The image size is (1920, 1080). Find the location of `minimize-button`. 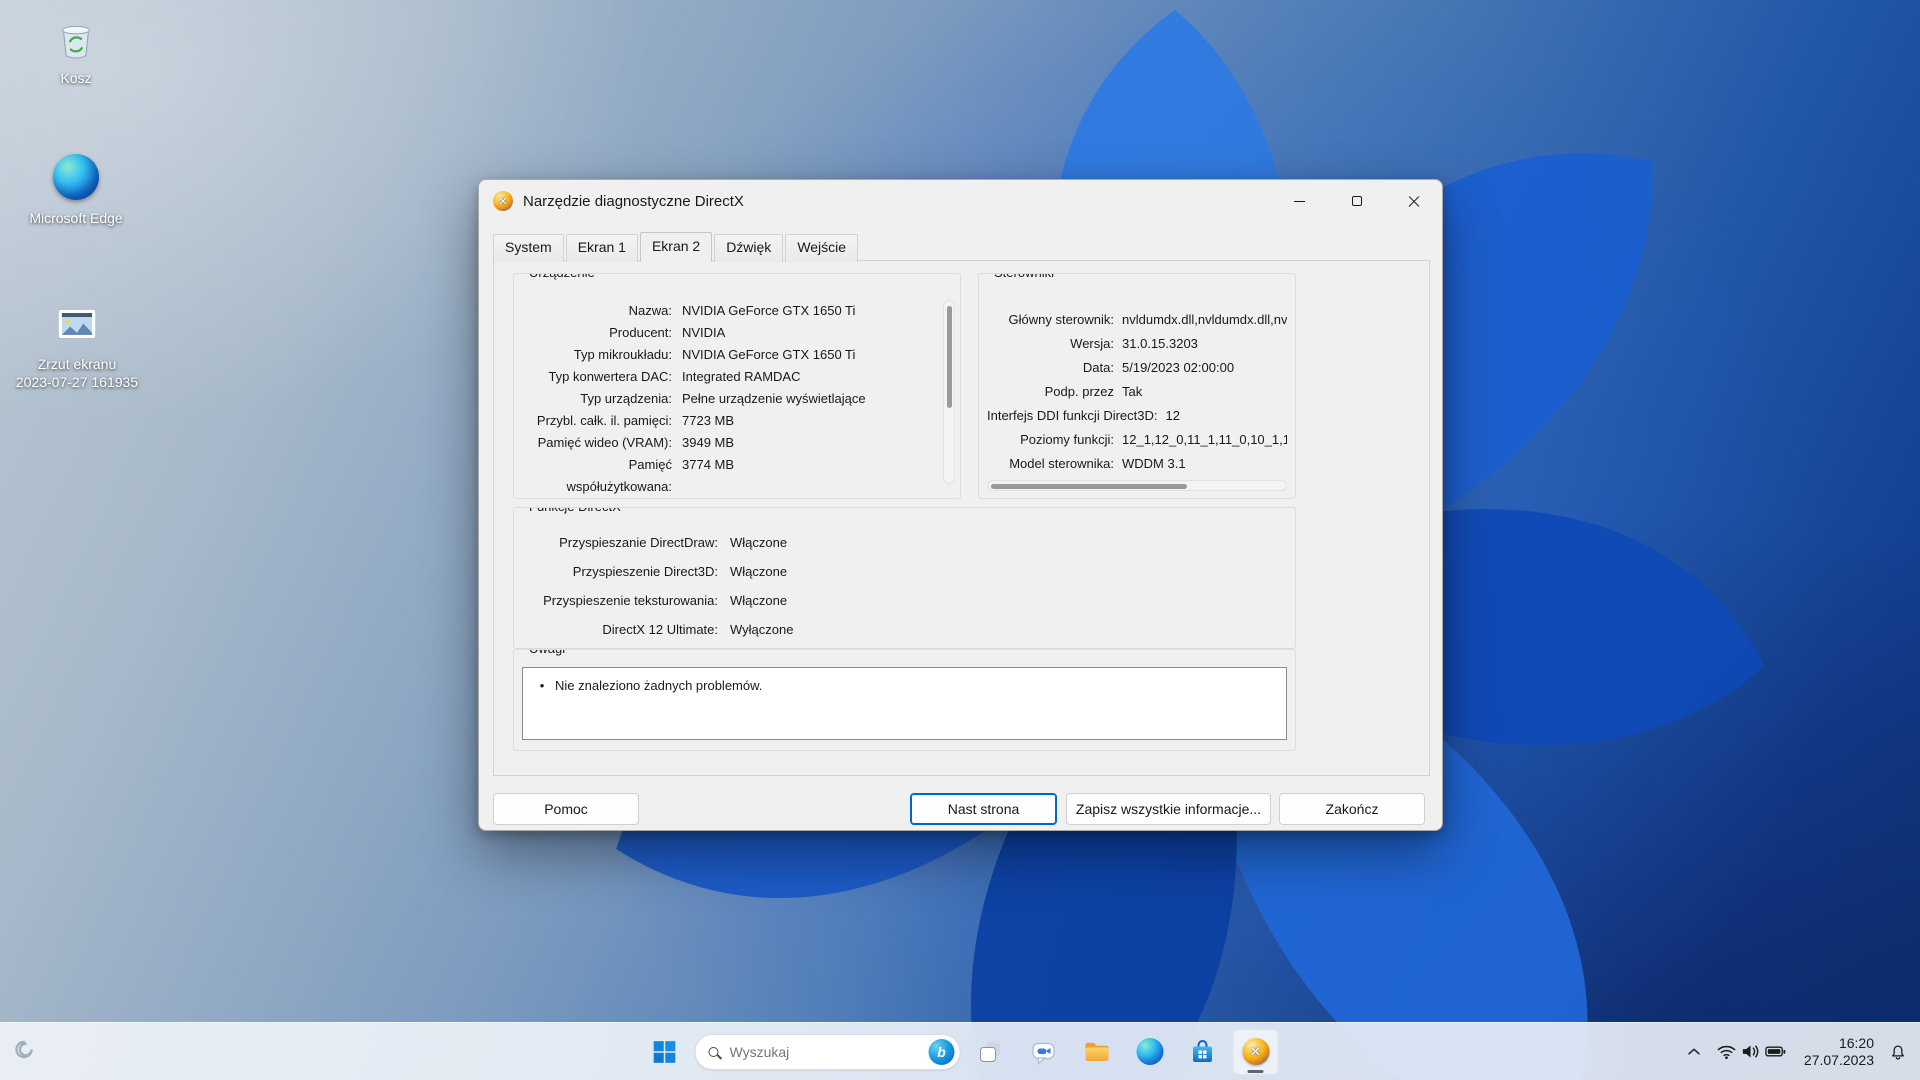

minimize-button is located at coordinates (1299, 201).